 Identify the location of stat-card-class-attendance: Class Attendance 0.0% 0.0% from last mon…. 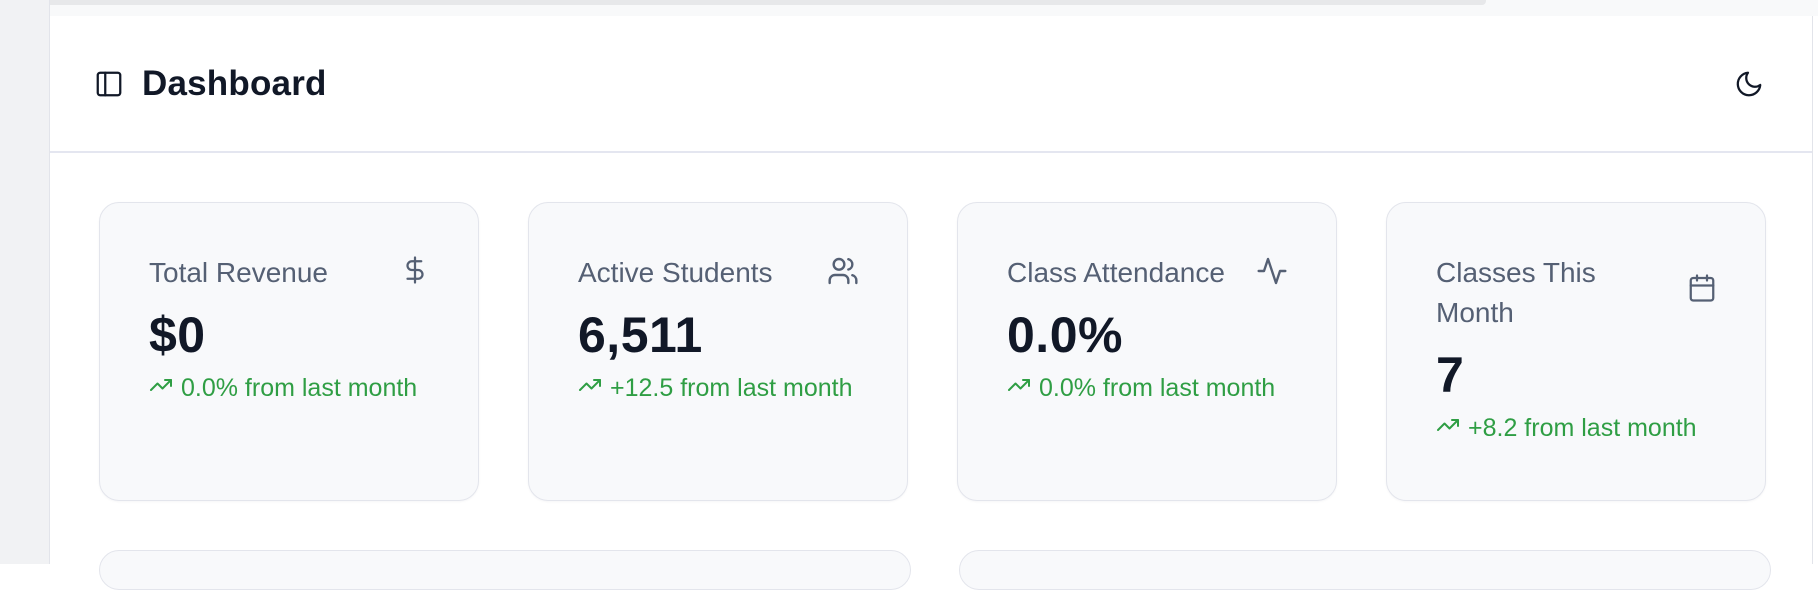
(1147, 351).